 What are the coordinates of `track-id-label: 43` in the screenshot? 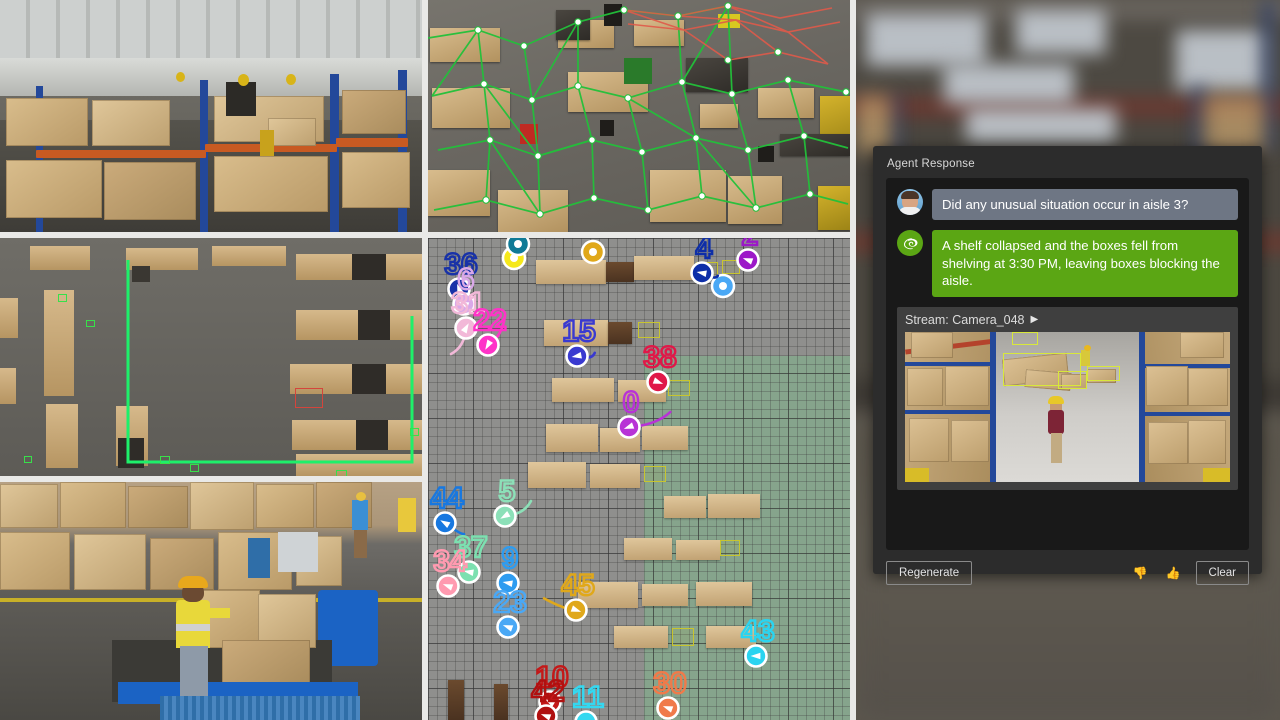 It's located at (757, 631).